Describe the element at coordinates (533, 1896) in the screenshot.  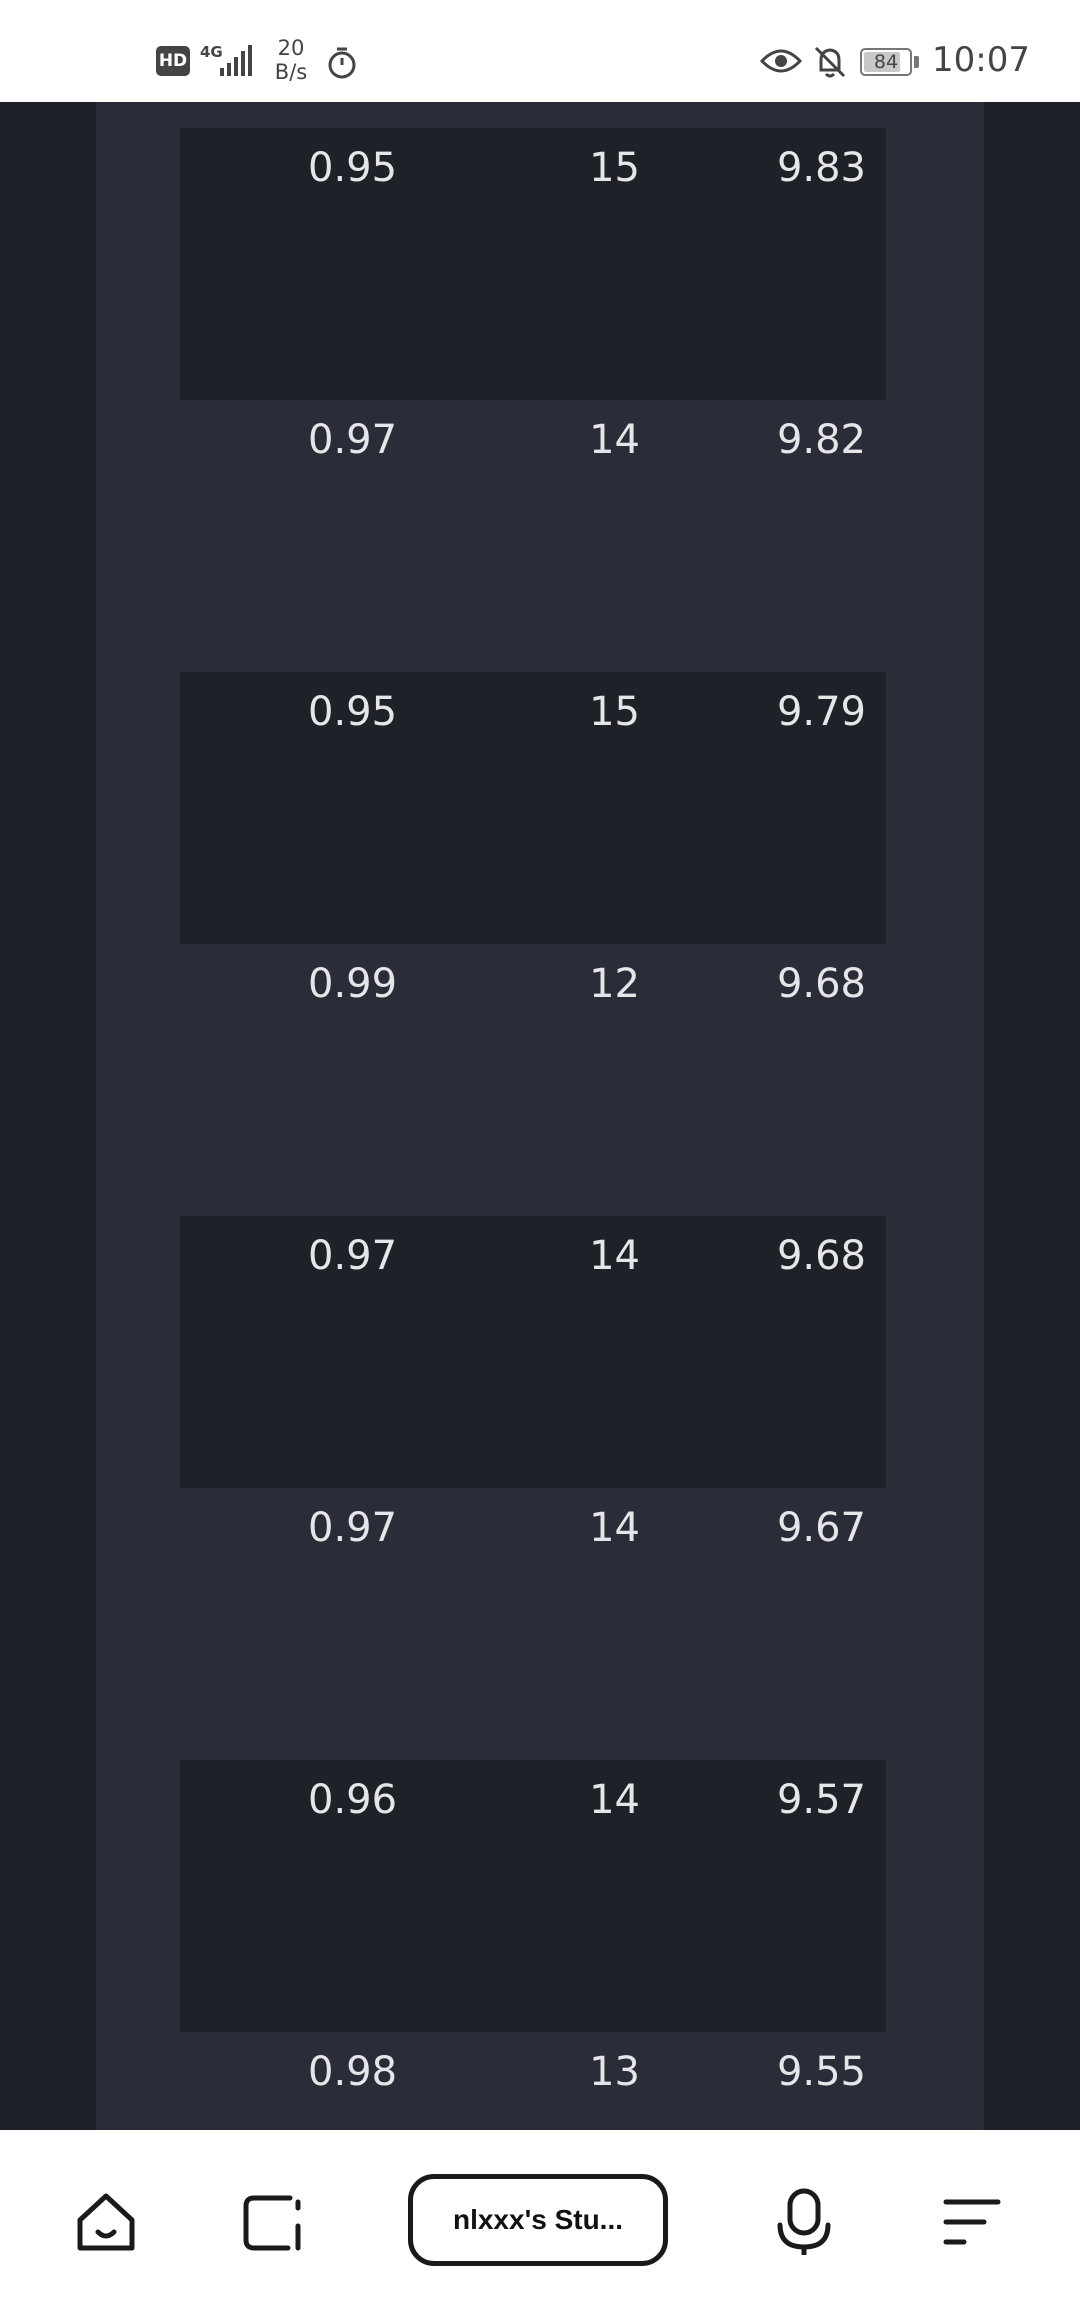
I see `table-row: 0.96 14 9.57` at that location.